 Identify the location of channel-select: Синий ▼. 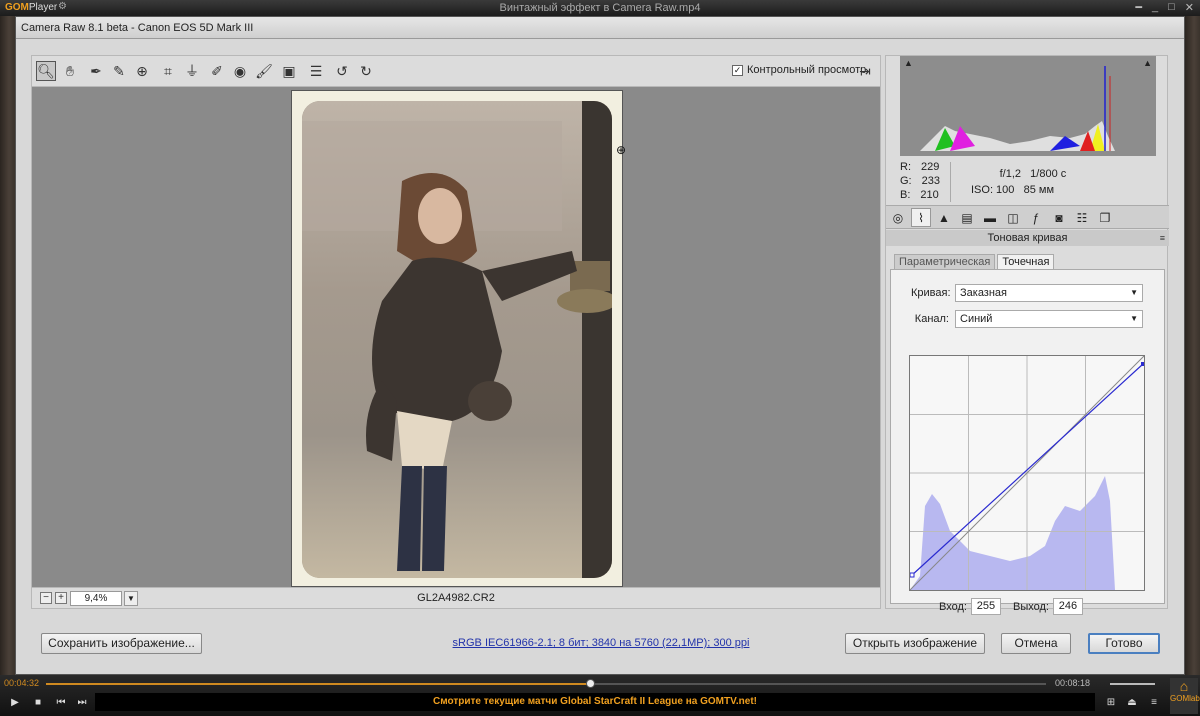
(1049, 319).